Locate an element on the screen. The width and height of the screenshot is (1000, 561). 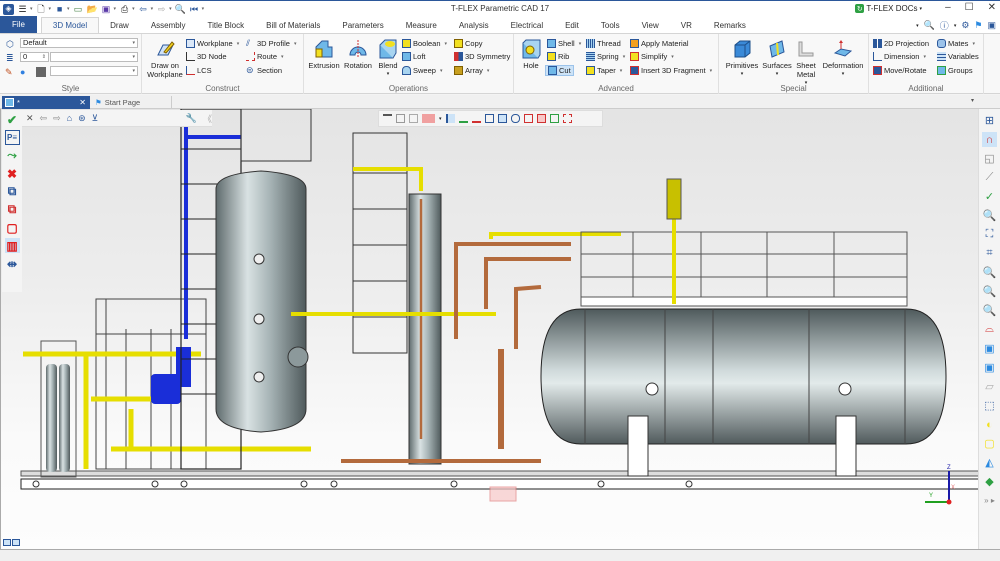
face-filter-icon is located at coordinates (541, 118).